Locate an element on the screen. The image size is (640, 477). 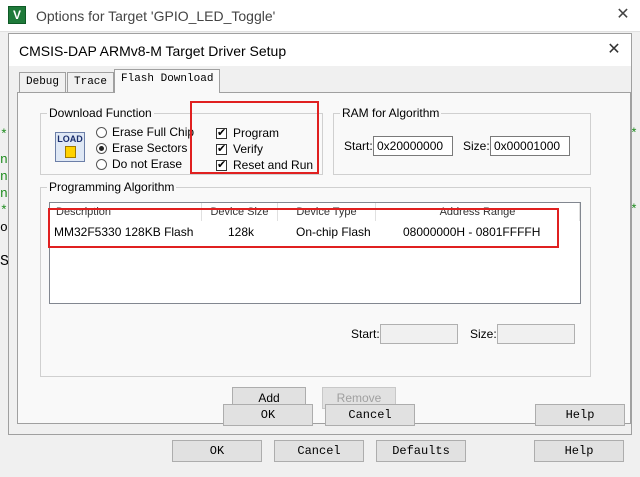
ram-size-label: Size: is located at coordinates (476, 146).